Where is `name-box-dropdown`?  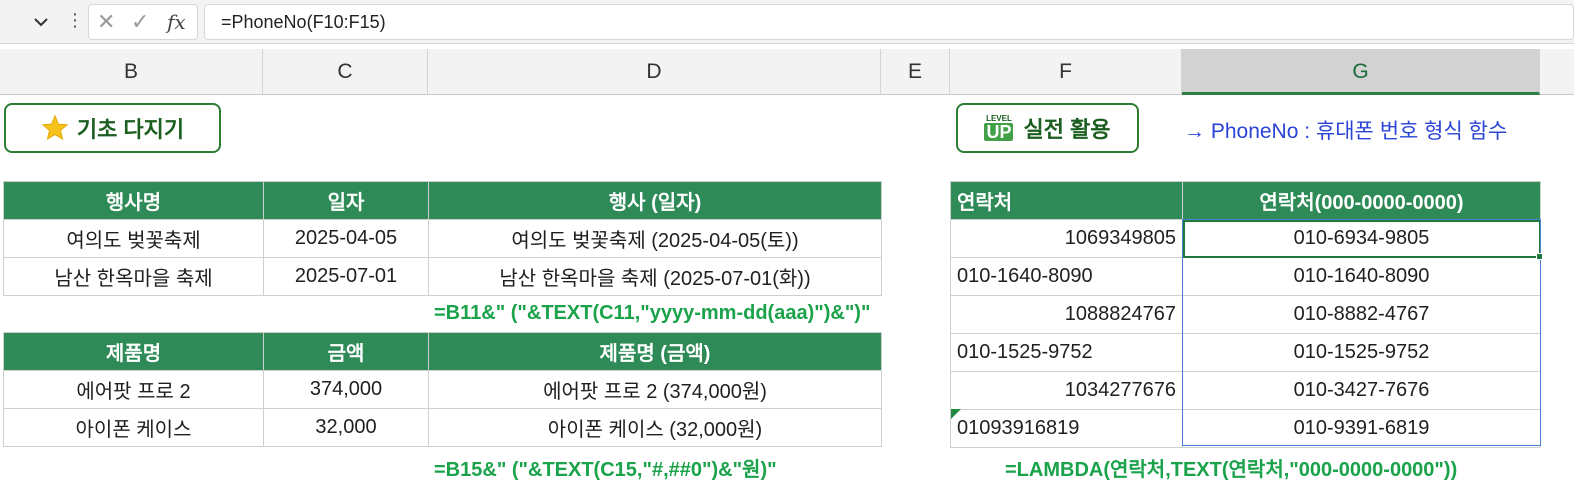
name-box-dropdown is located at coordinates (41, 22).